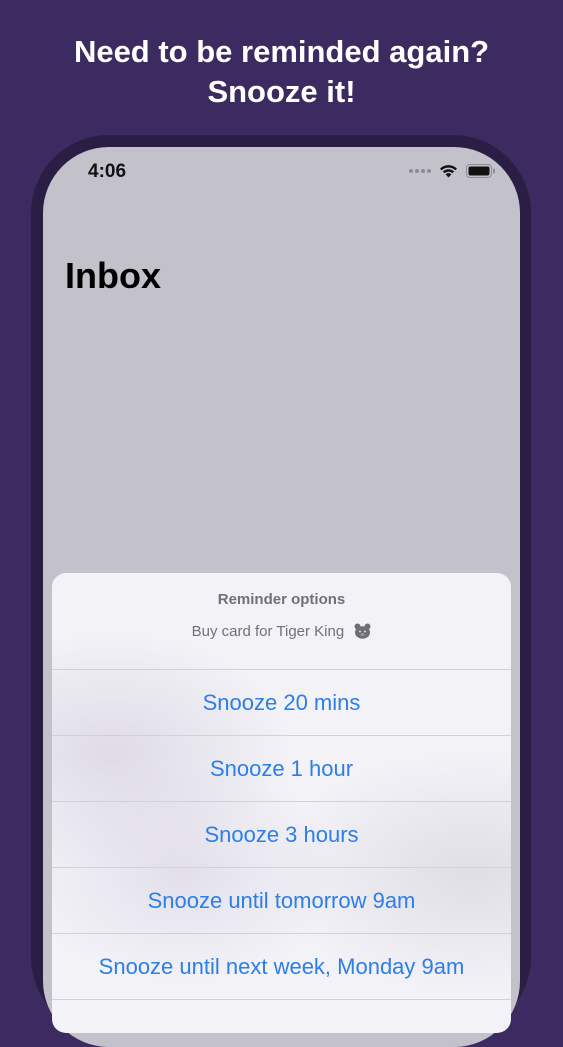  What do you see at coordinates (107, 171) in the screenshot?
I see `status-time: 4:06` at bounding box center [107, 171].